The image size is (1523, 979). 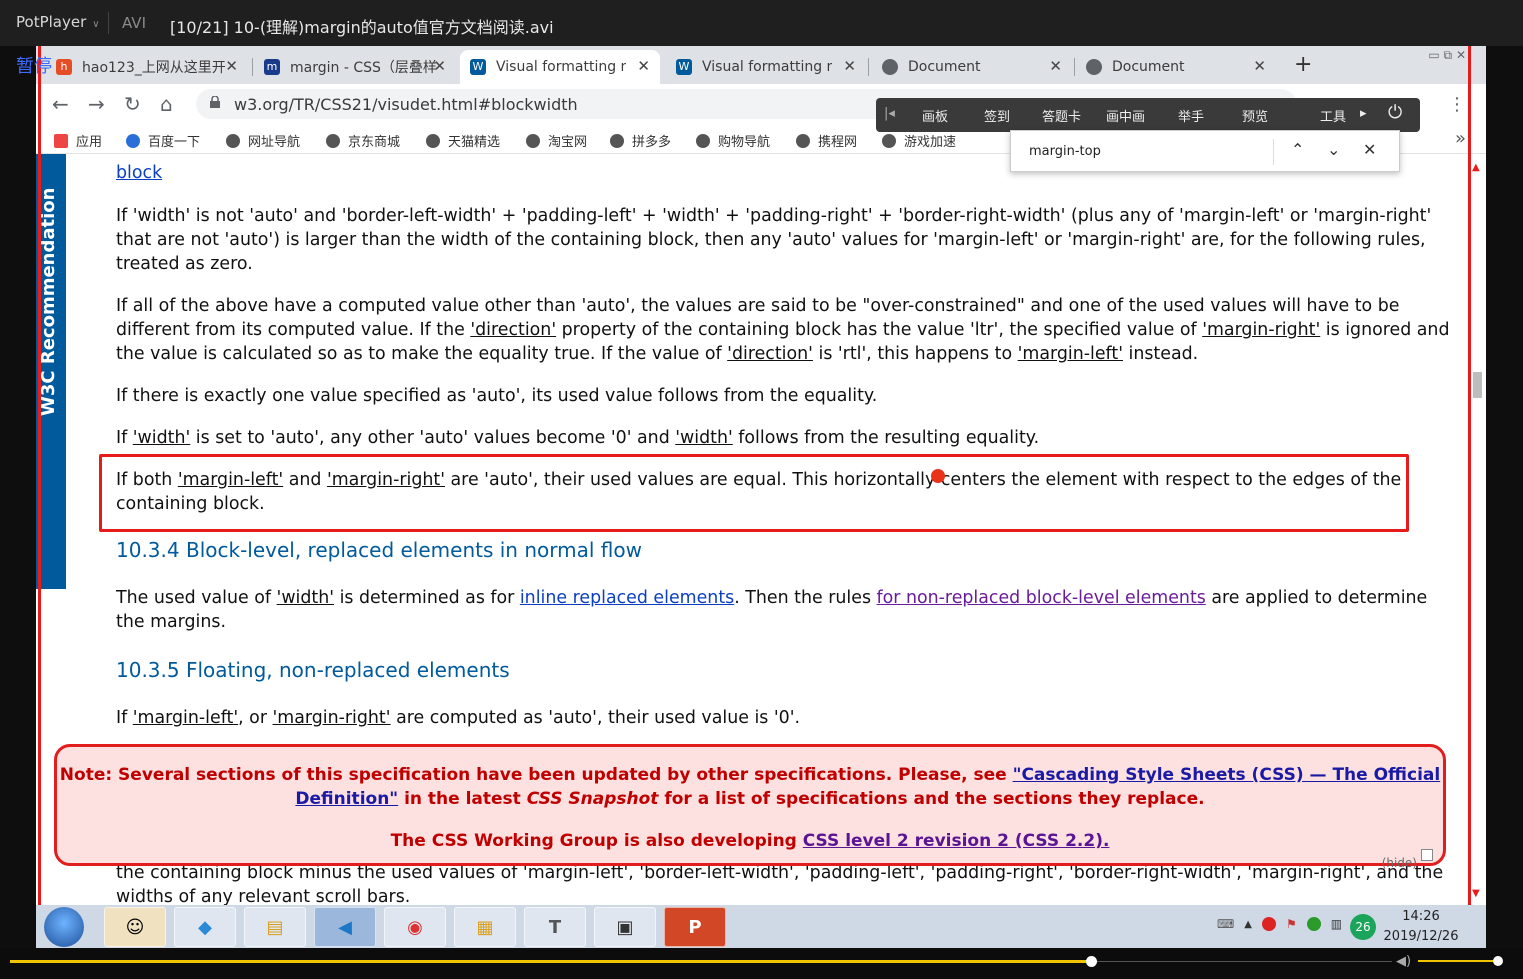 What do you see at coordinates (485, 927) in the screenshot?
I see `notepad-icon: ▦` at bounding box center [485, 927].